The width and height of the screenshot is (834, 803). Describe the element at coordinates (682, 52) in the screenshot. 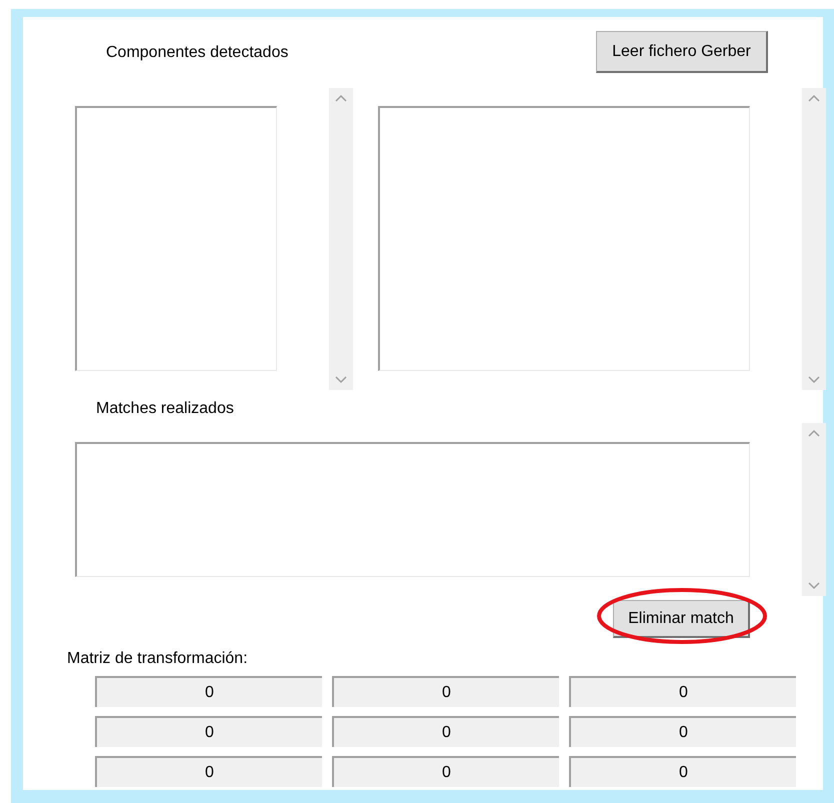

I see `read-gerber-button: Leer fichero Gerber` at that location.